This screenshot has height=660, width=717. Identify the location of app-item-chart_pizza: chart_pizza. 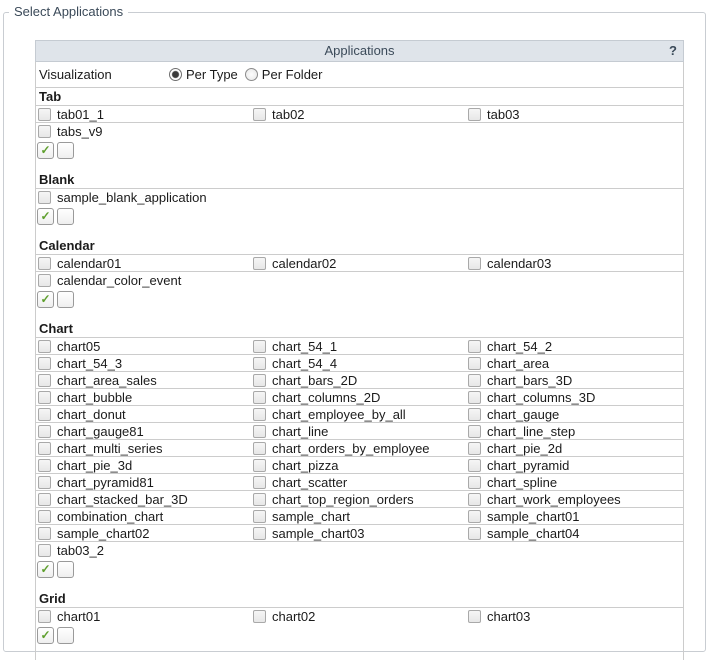
(358, 465).